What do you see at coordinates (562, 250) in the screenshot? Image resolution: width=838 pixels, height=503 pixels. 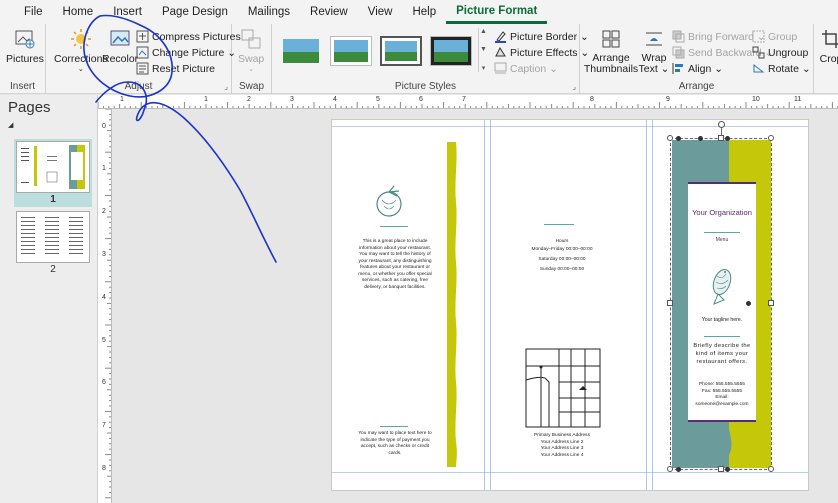 I see `hours-weekday: Monday–Friday 00:00–00:00` at bounding box center [562, 250].